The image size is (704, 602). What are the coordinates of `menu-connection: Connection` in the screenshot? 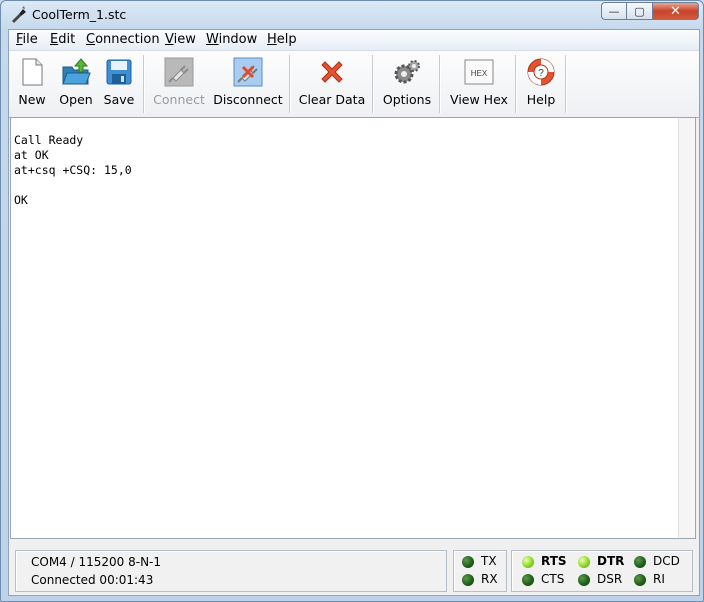 It's located at (123, 39).